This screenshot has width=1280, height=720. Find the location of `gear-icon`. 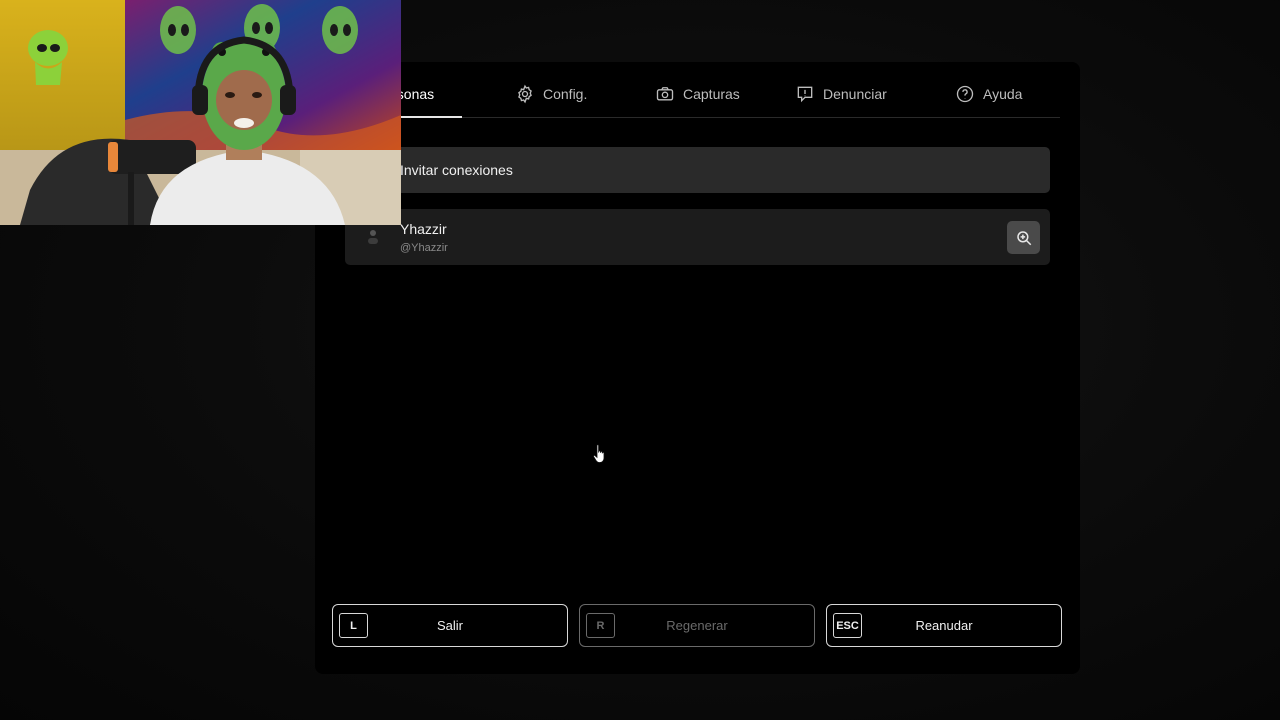

gear-icon is located at coordinates (525, 93).